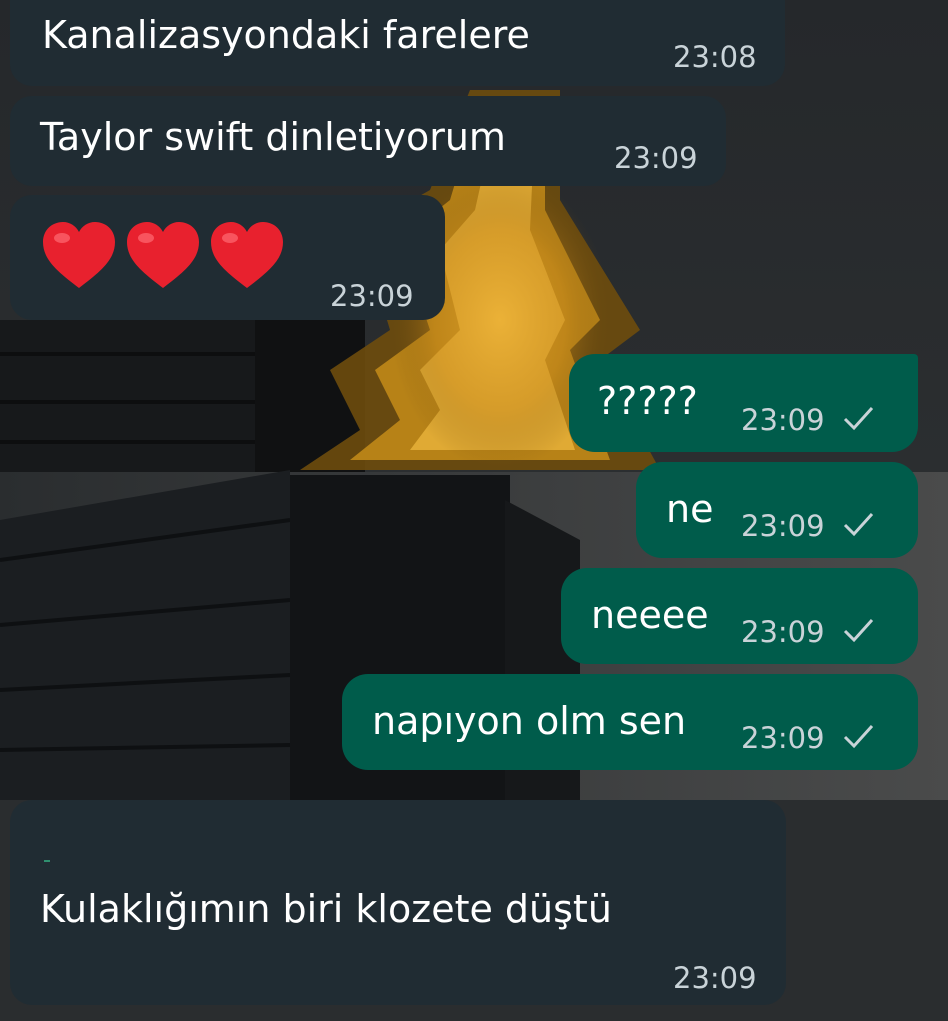  I want to click on message-text: Kulaklığımın biri klozete düştü, so click(326, 909).